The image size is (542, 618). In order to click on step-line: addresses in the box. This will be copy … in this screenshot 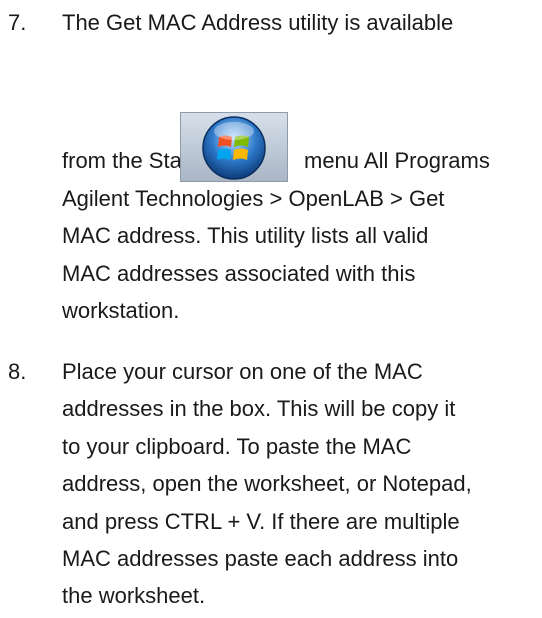, I will do `click(259, 408)`.